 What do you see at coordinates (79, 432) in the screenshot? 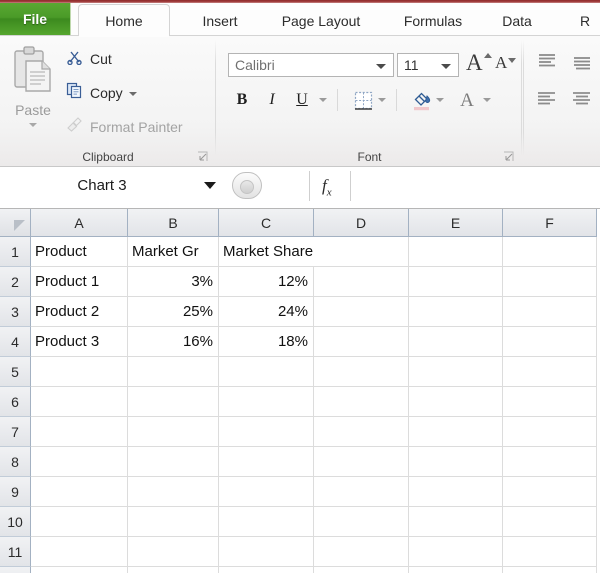
I see `cell-A7` at bounding box center [79, 432].